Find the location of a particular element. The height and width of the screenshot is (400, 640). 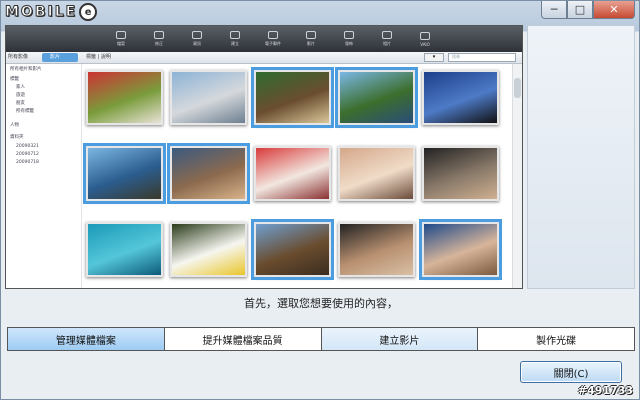

toolbar-item: 相片 is located at coordinates (387, 39).